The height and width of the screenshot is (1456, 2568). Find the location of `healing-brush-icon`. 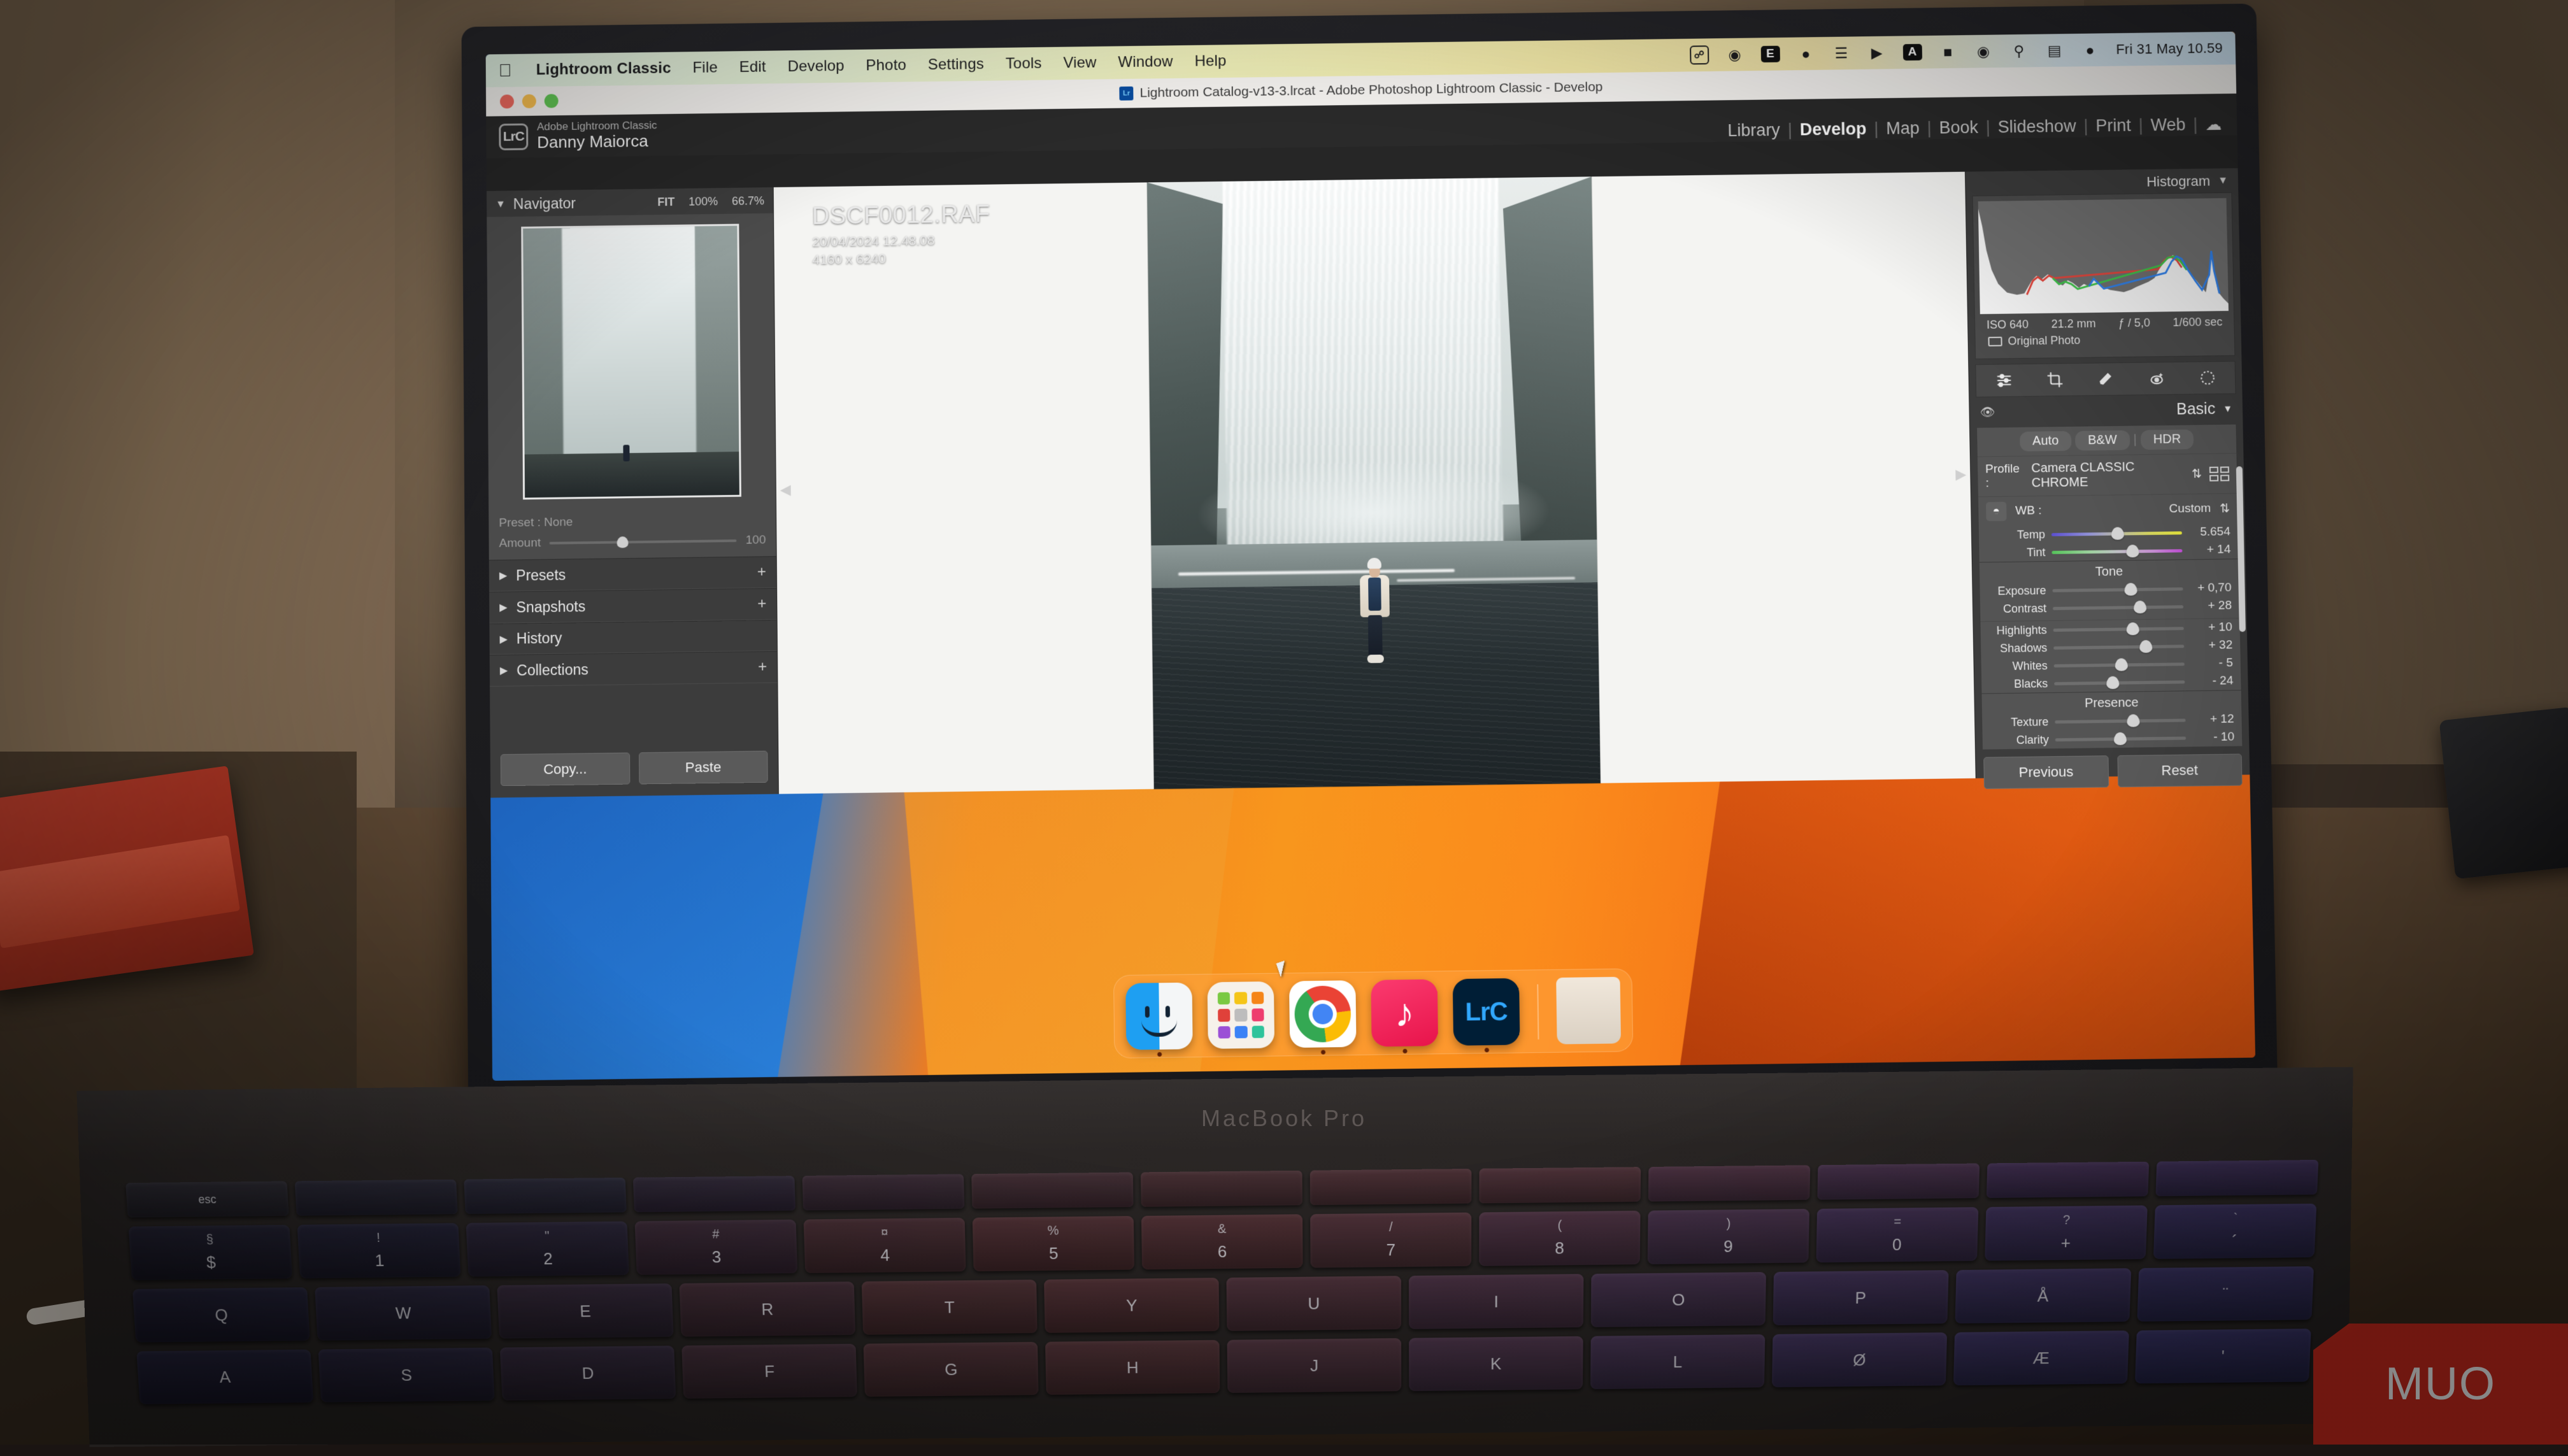

healing-brush-icon is located at coordinates (2106, 379).